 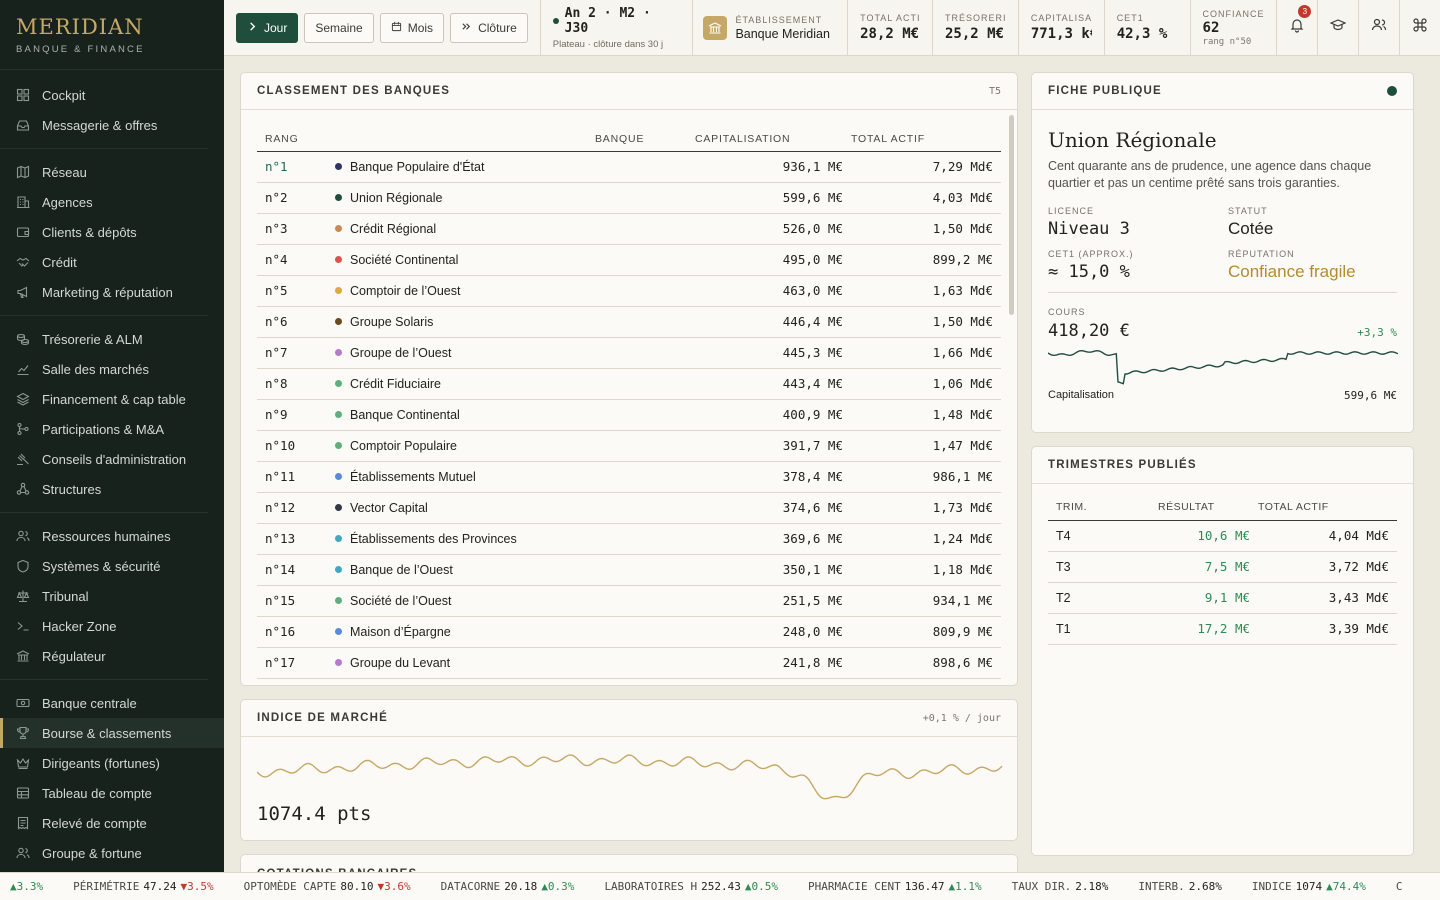 I want to click on kpi-sub: rang n°50, so click(x=1227, y=41).